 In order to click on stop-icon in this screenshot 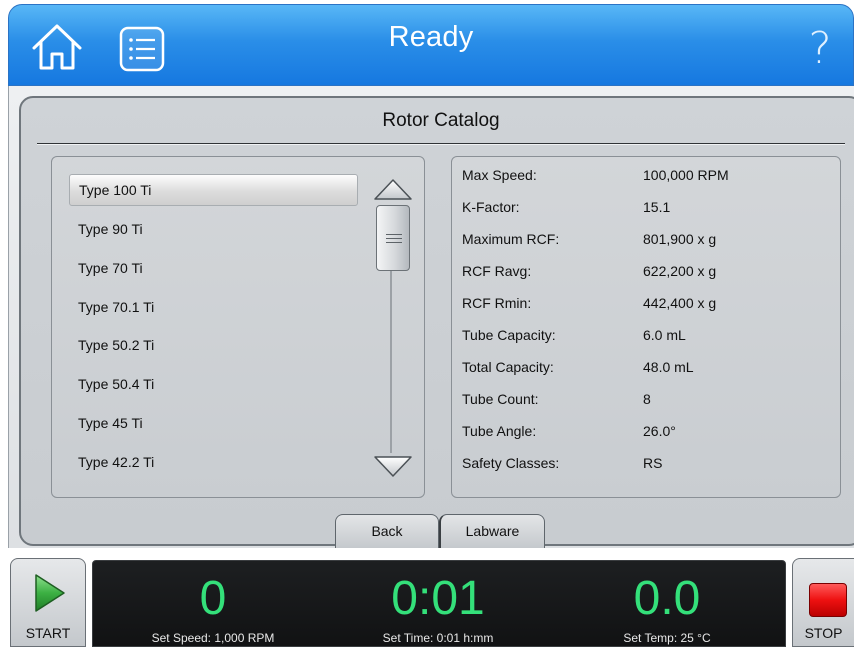, I will do `click(828, 600)`.